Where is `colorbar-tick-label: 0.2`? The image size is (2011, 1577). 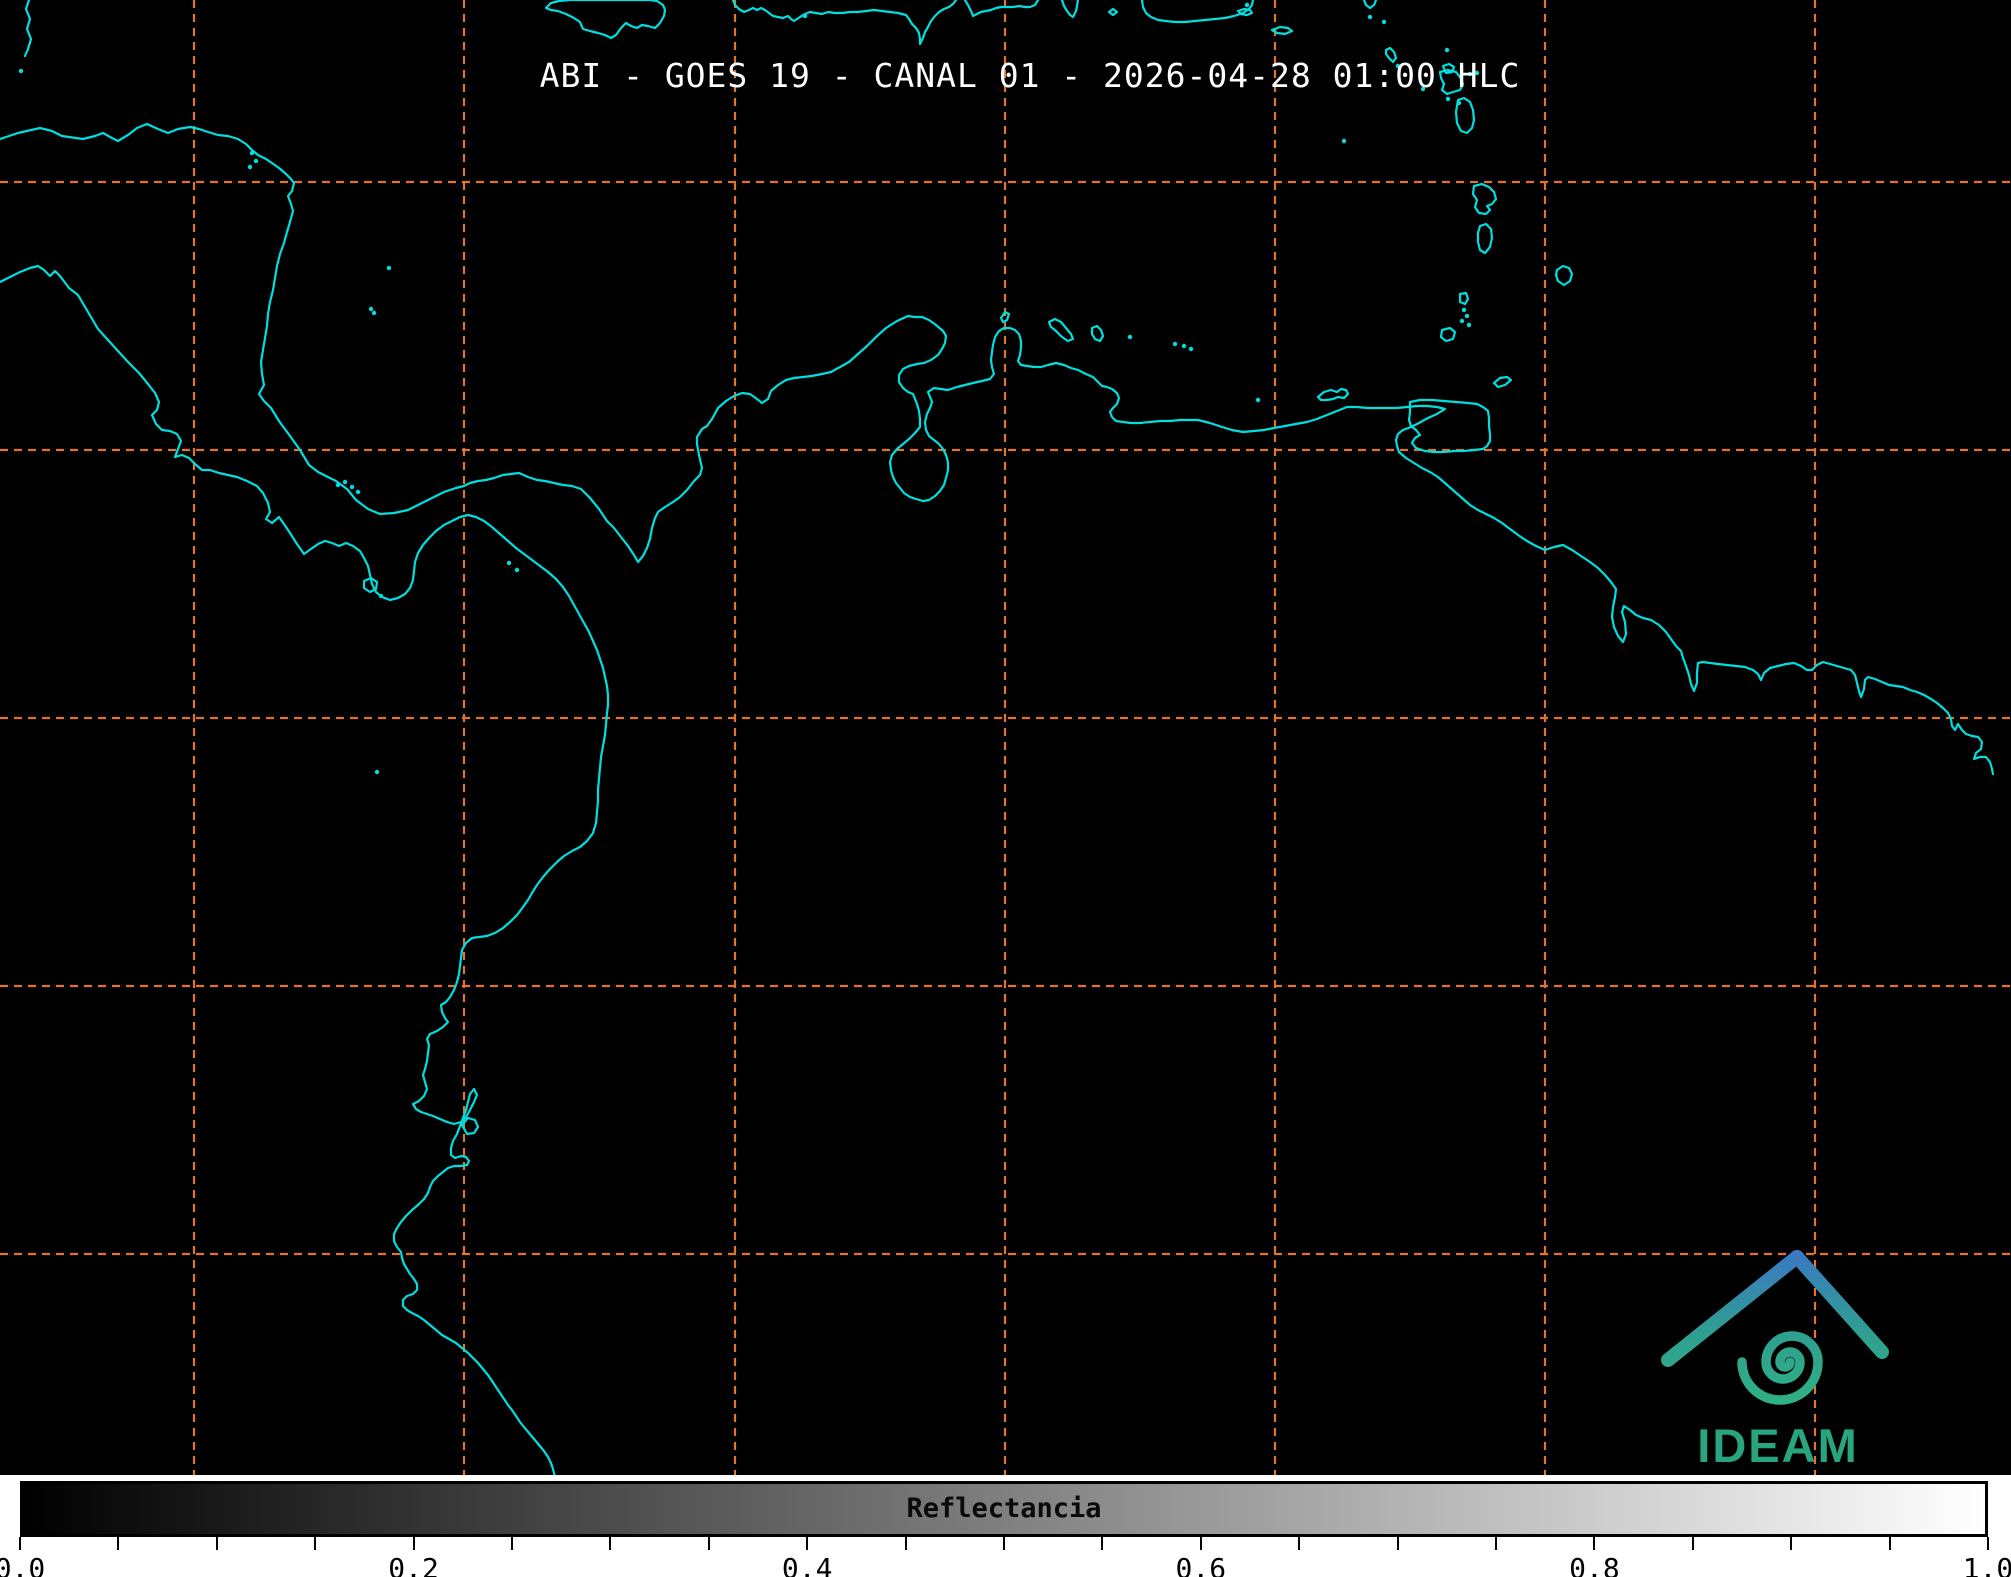
colorbar-tick-label: 0.2 is located at coordinates (413, 1564).